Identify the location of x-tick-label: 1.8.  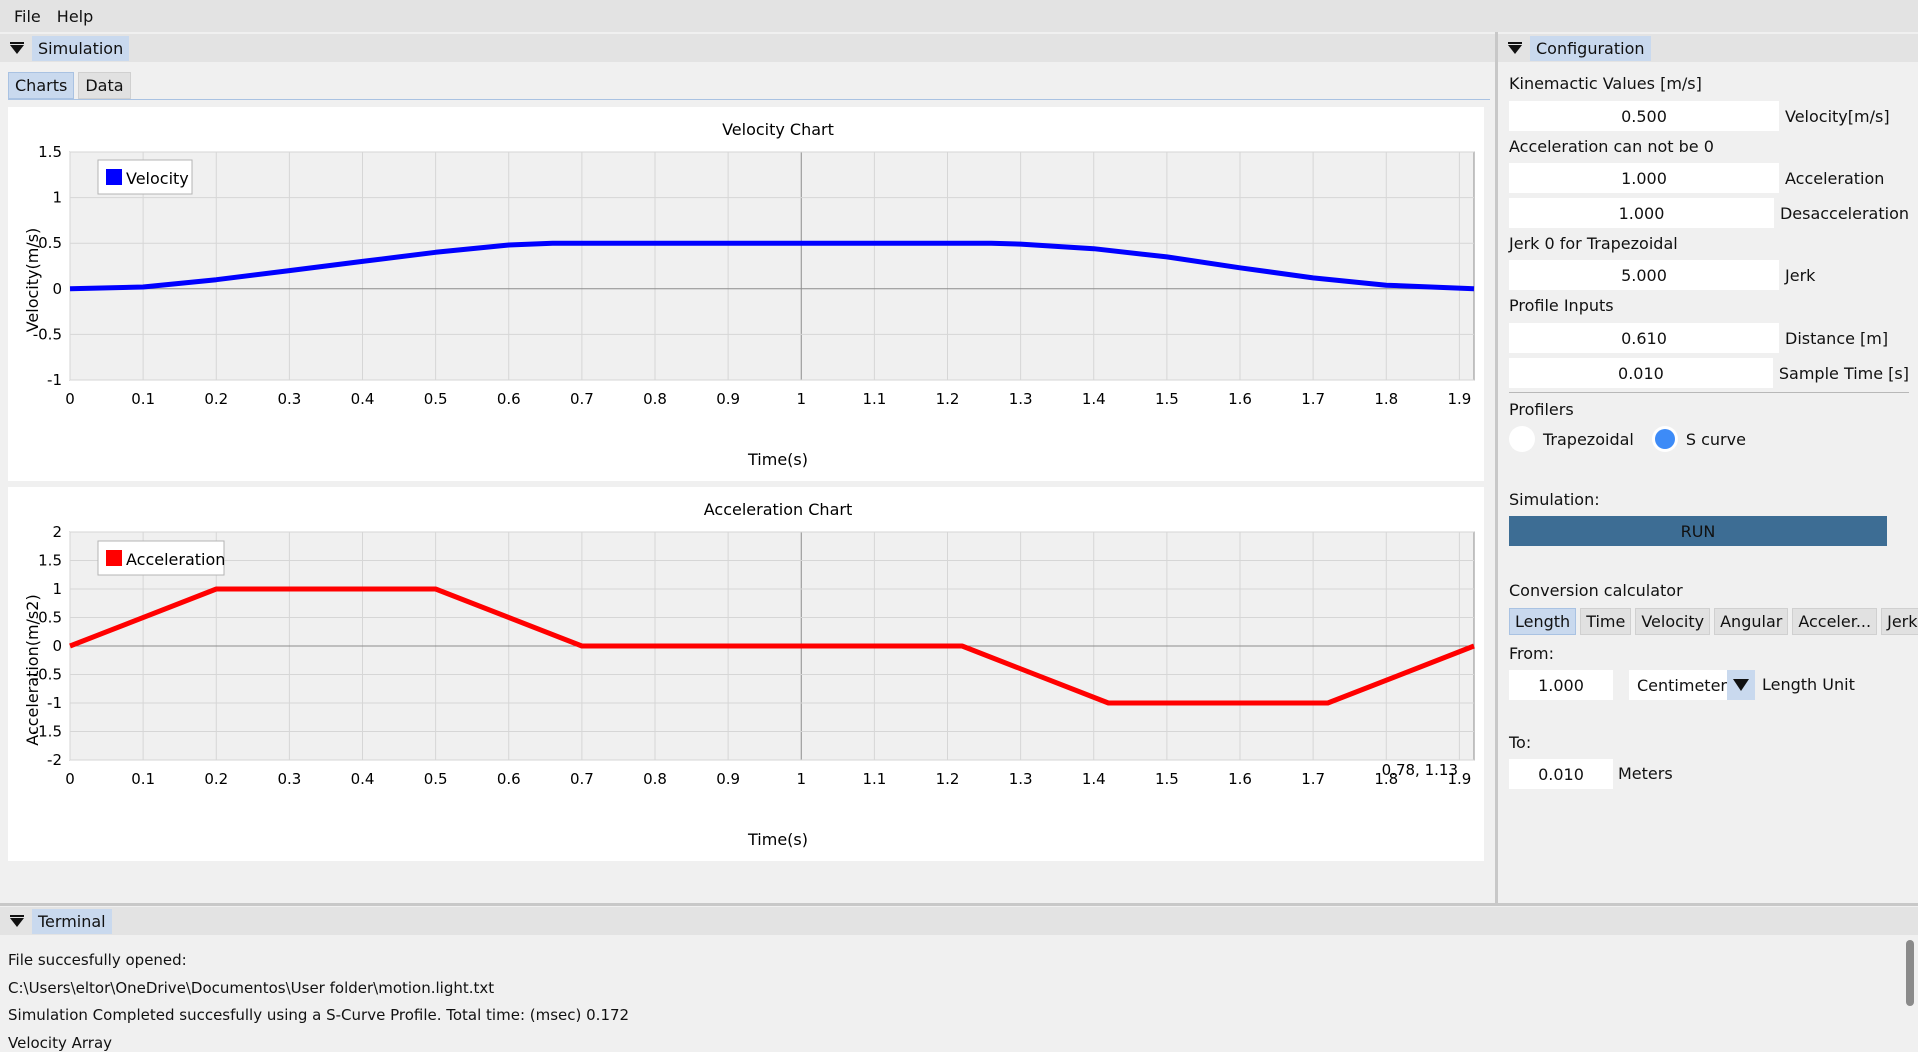
(1386, 399).